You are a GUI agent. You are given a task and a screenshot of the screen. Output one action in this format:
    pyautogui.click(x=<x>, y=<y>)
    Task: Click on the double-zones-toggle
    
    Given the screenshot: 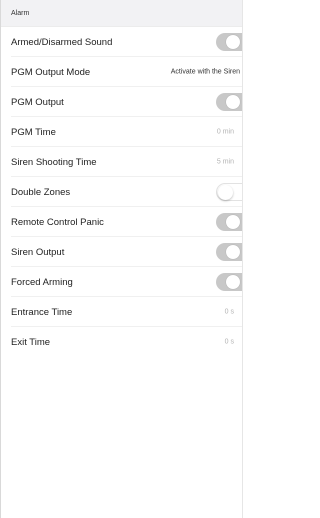 What is the action you would take?
    pyautogui.click(x=229, y=192)
    